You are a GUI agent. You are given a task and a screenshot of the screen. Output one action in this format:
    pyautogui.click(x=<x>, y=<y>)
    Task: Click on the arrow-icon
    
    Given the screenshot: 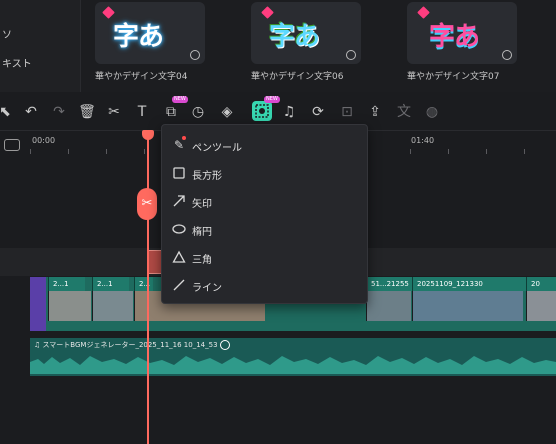 What is the action you would take?
    pyautogui.click(x=179, y=201)
    